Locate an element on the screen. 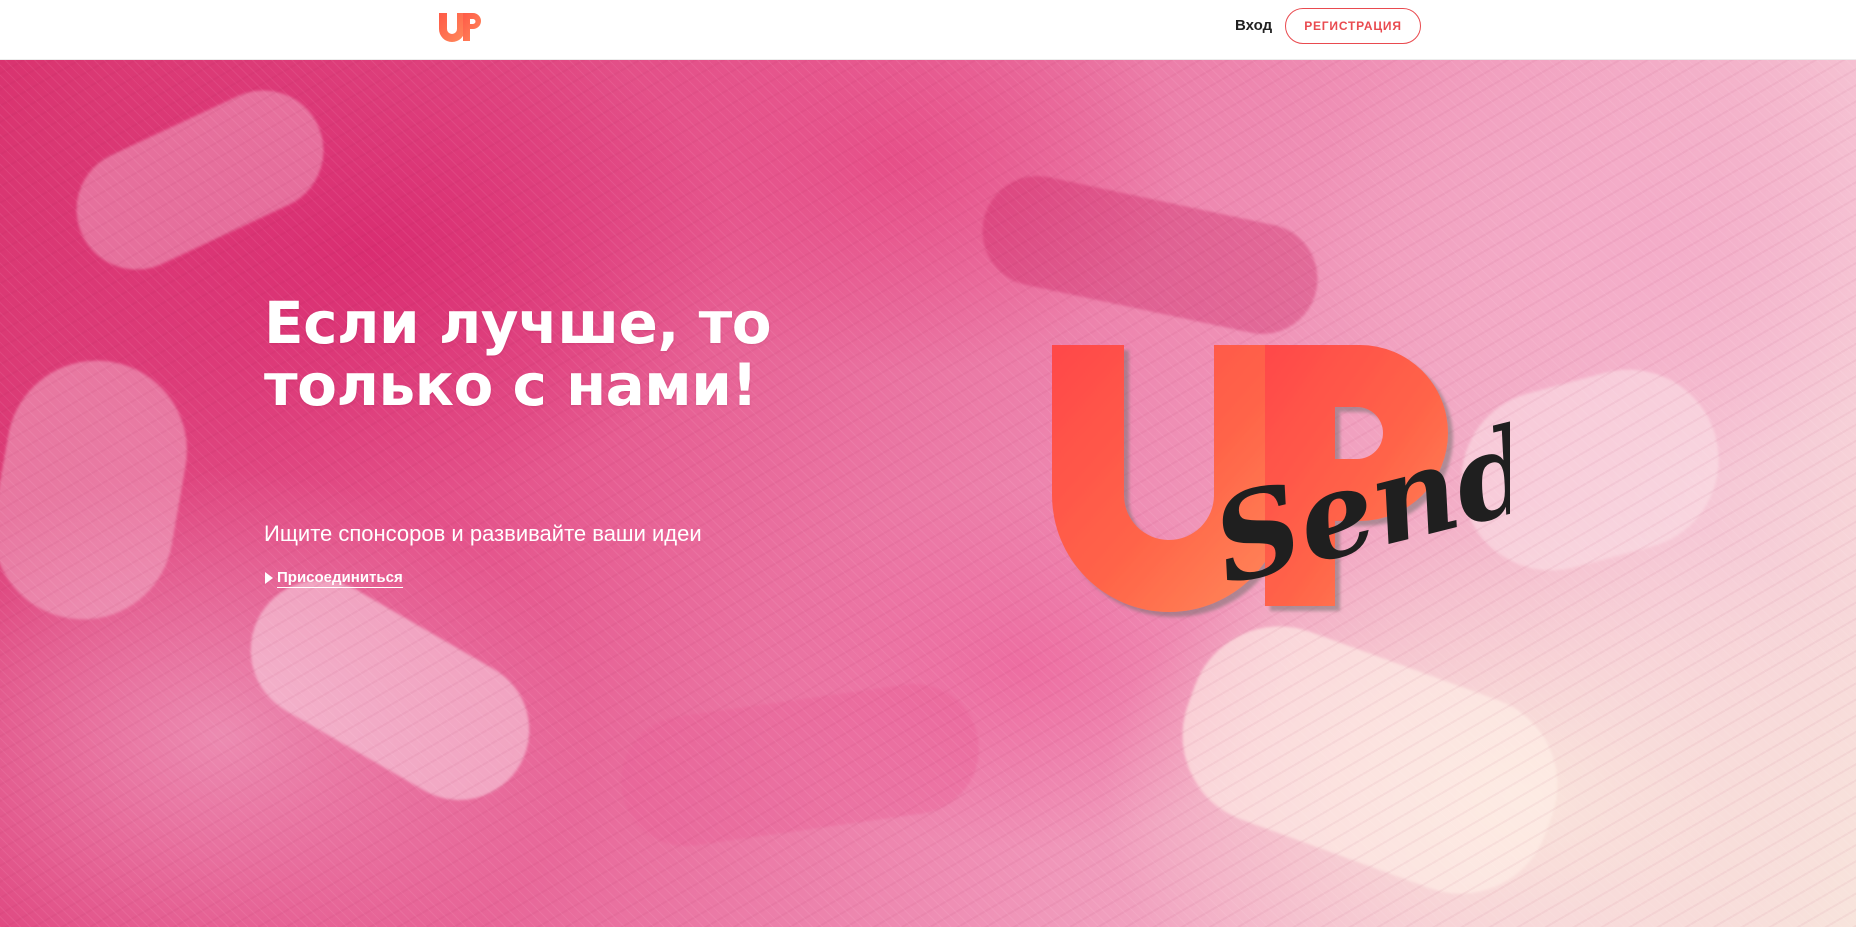 Image resolution: width=1856 pixels, height=927 pixels. play-arrow-icon is located at coordinates (269, 578).